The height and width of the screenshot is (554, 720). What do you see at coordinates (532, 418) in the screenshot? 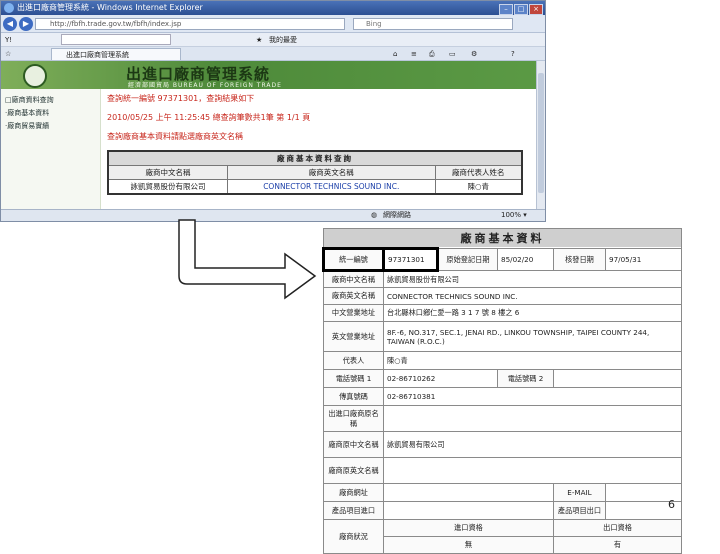
I see `prev-name-value` at bounding box center [532, 418].